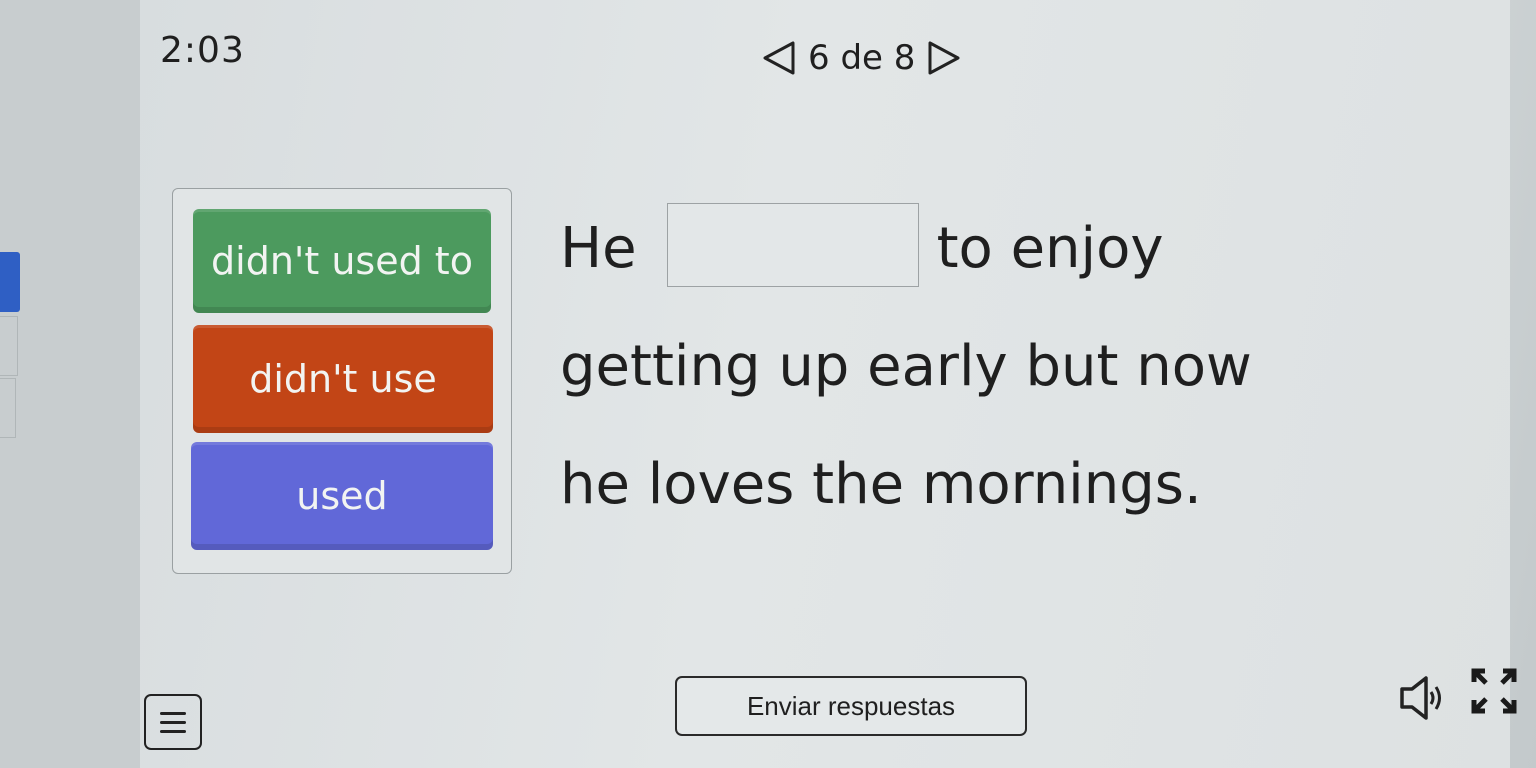  I want to click on page-indicator: 6 de 8, so click(862, 58).